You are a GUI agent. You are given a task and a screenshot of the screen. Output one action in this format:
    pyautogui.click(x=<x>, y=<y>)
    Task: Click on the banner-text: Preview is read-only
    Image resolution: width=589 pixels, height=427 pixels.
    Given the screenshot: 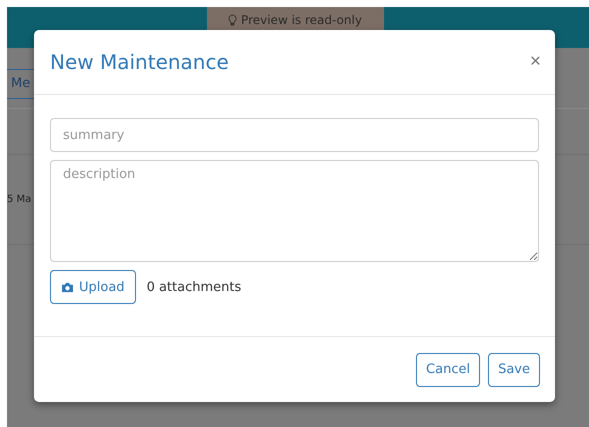 What is the action you would take?
    pyautogui.click(x=301, y=20)
    